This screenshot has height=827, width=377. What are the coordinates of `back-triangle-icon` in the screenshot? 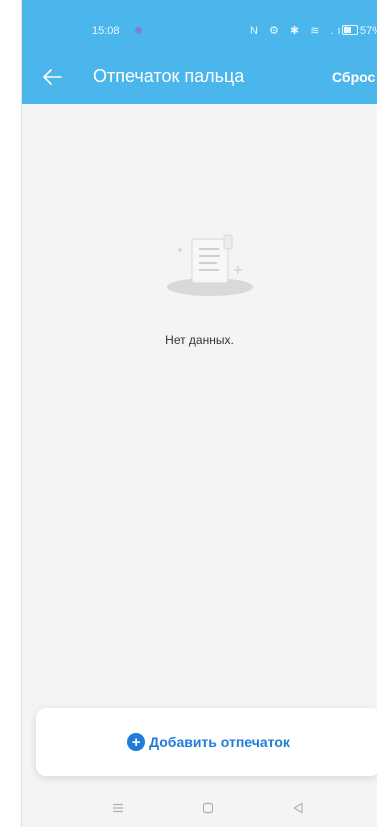 It's located at (298, 808).